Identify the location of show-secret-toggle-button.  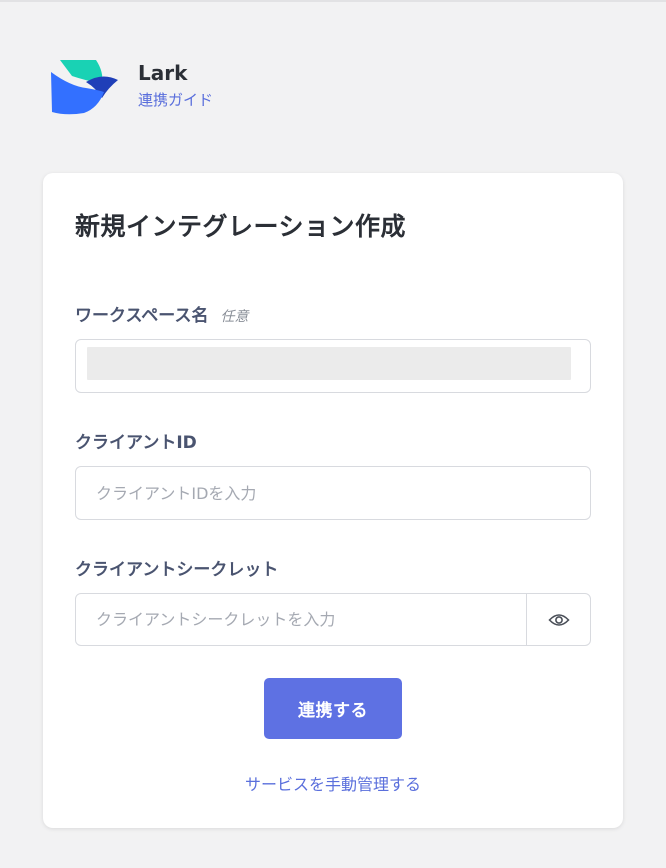
(559, 619).